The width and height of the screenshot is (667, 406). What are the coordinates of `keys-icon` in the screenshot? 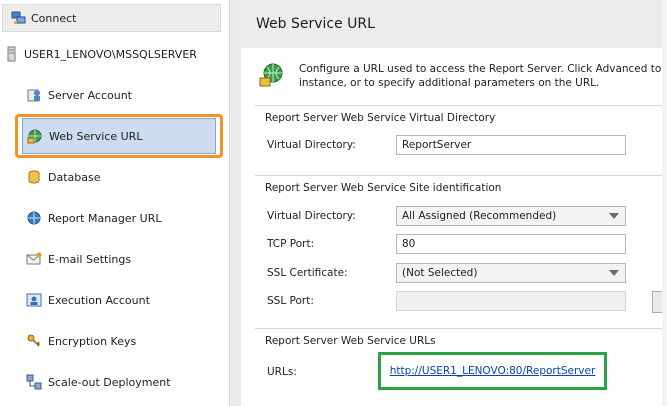 It's located at (34, 341).